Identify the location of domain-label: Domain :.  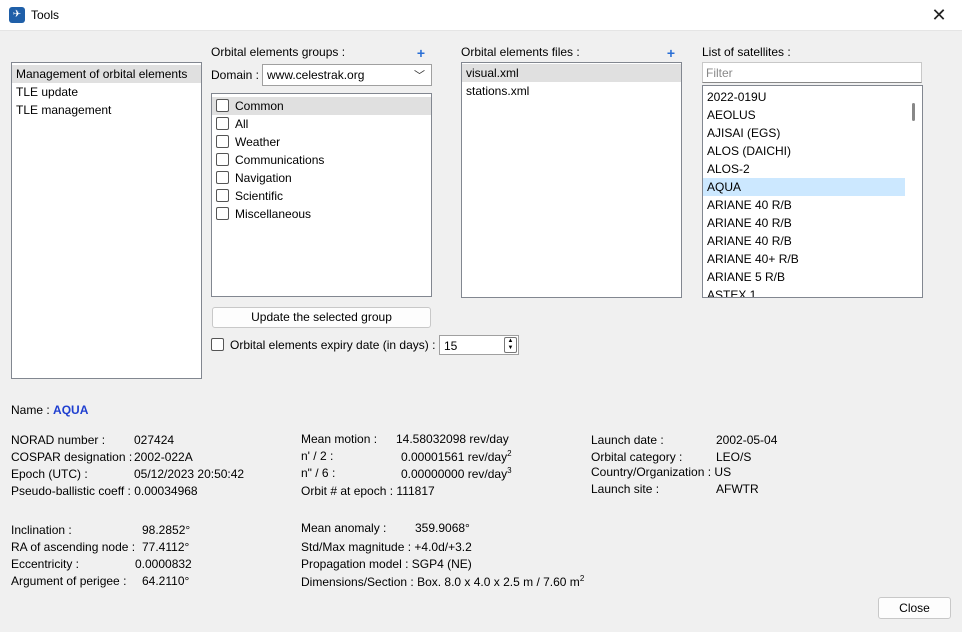
(235, 75).